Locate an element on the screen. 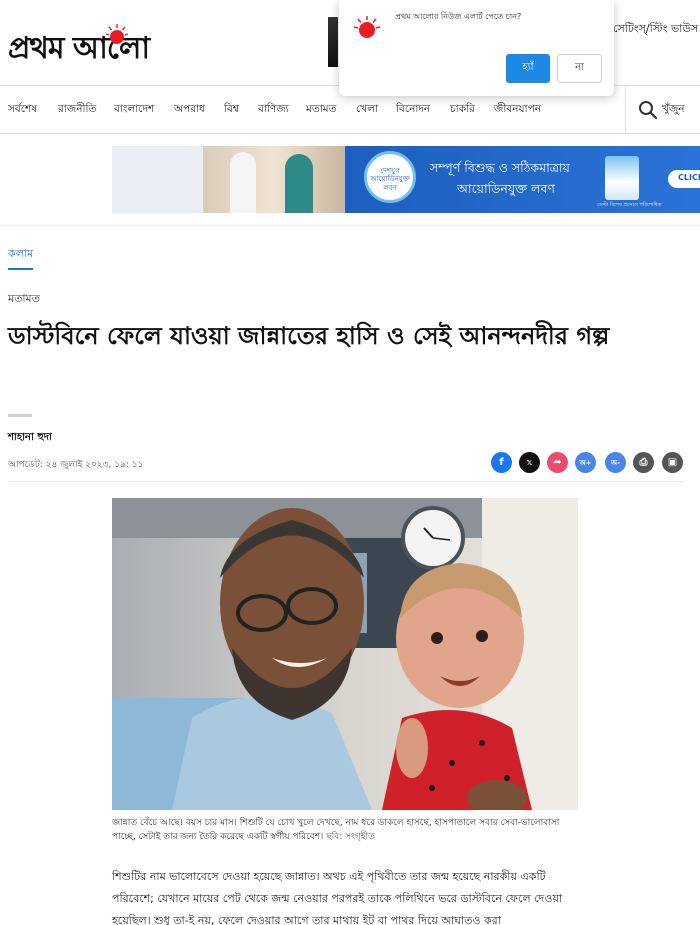 This screenshot has width=700, height=925. ad-click-button: CLICK H is located at coordinates (684, 179).